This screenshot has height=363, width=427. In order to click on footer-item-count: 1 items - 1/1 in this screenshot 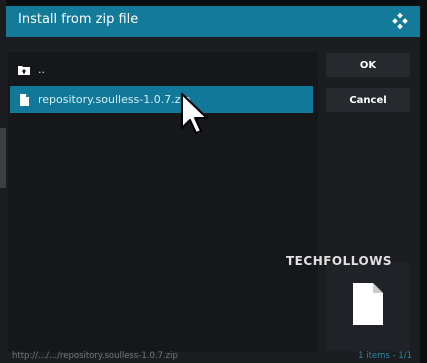, I will do `click(385, 356)`.